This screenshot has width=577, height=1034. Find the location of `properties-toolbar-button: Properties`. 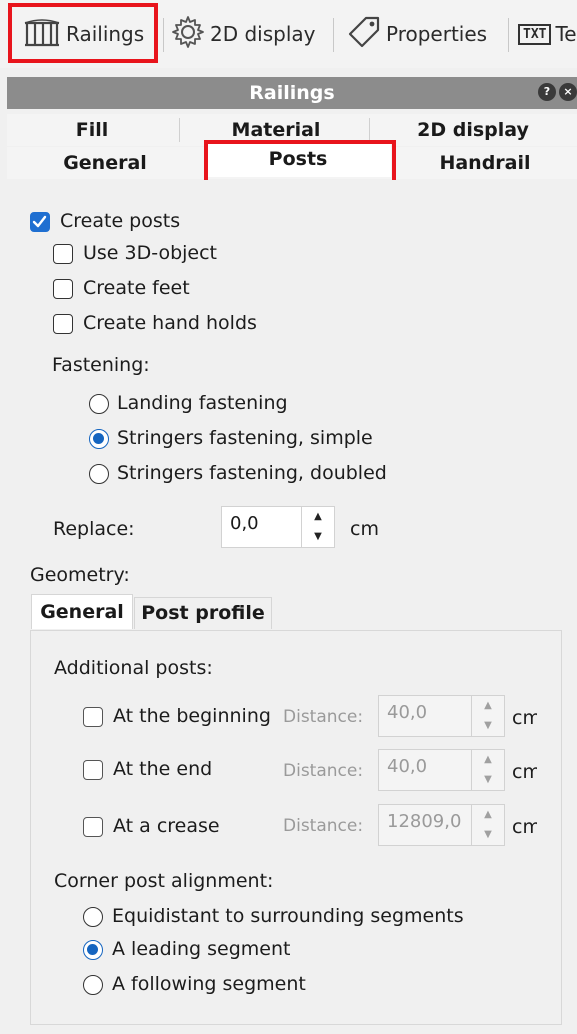

properties-toolbar-button: Properties is located at coordinates (416, 34).